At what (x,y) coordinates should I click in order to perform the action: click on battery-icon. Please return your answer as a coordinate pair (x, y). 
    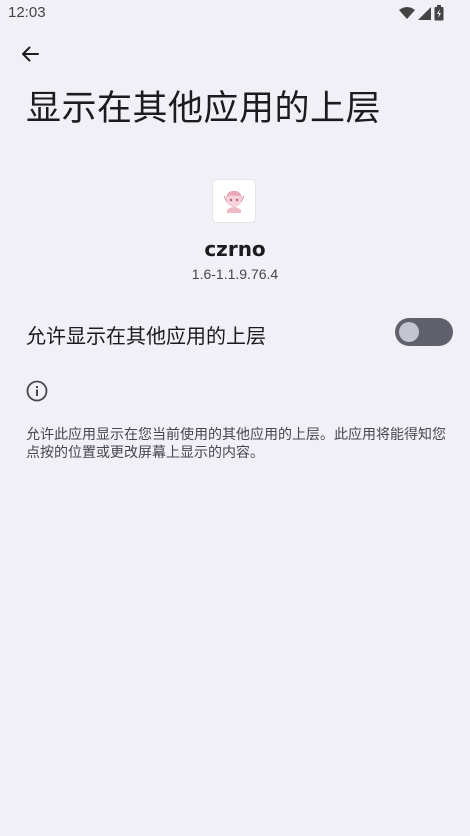
    Looking at the image, I should click on (439, 13).